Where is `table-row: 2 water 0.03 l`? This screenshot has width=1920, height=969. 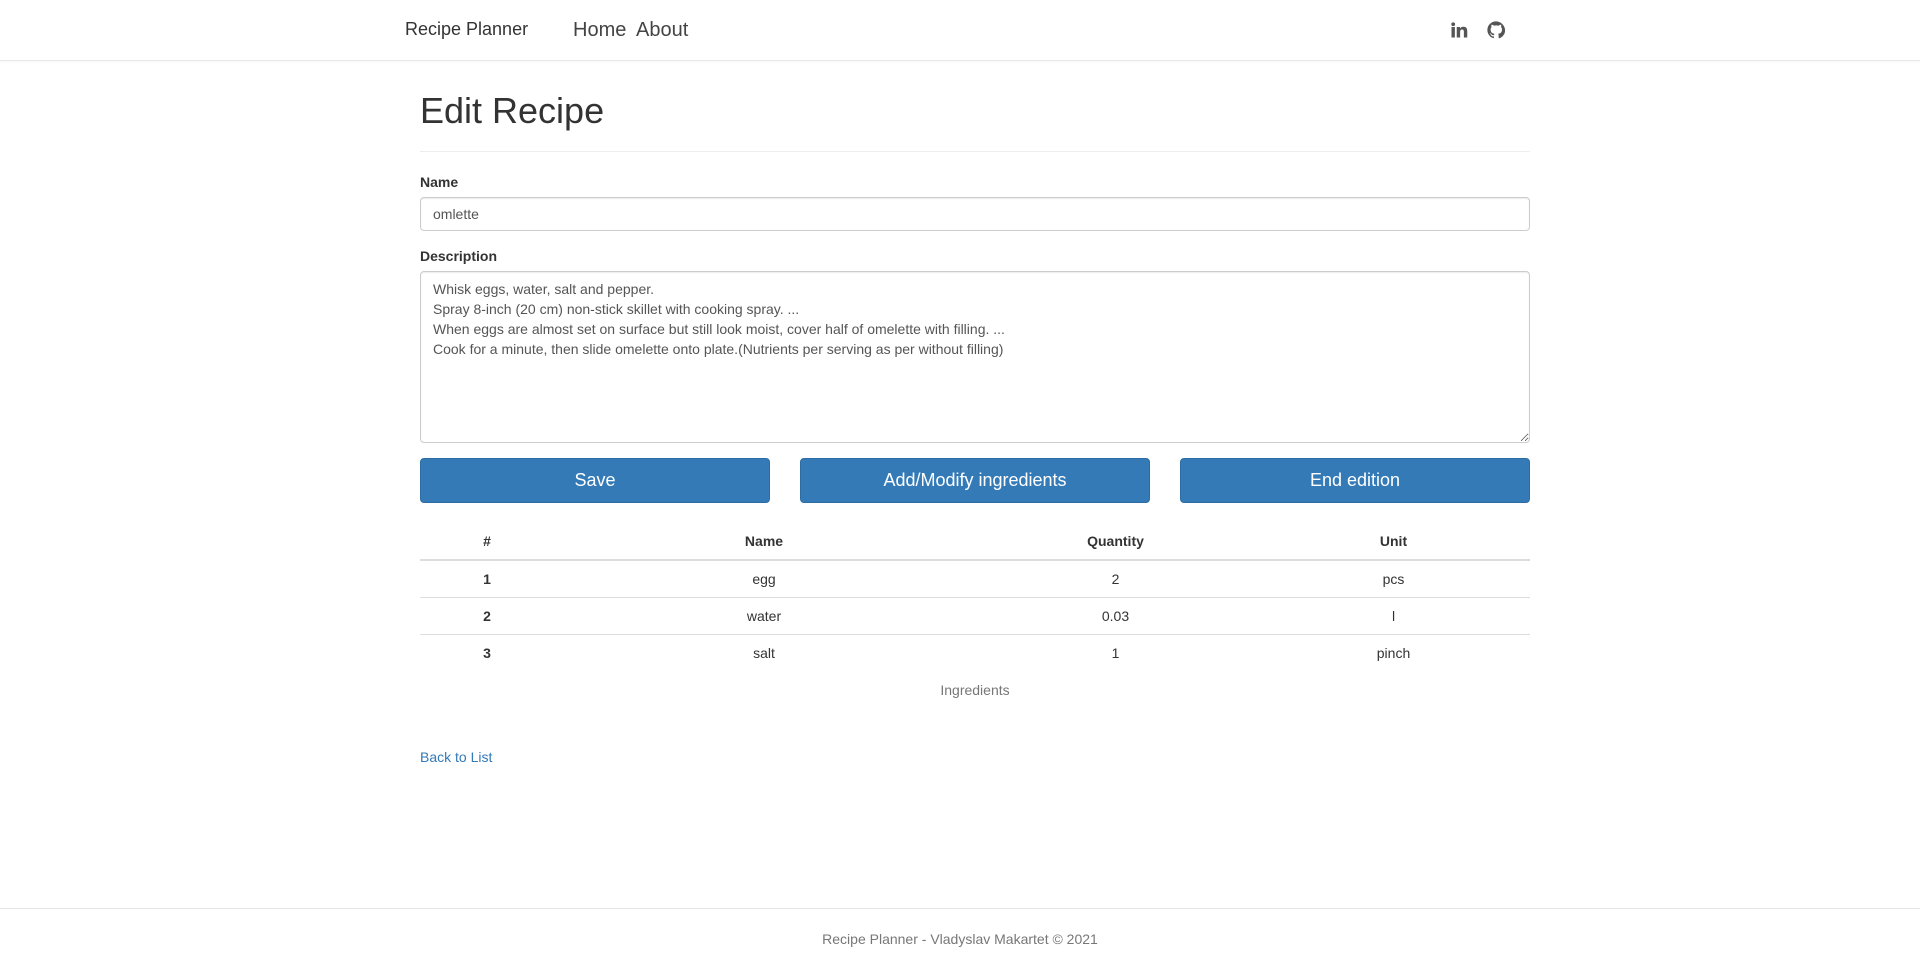
table-row: 2 water 0.03 l is located at coordinates (975, 615).